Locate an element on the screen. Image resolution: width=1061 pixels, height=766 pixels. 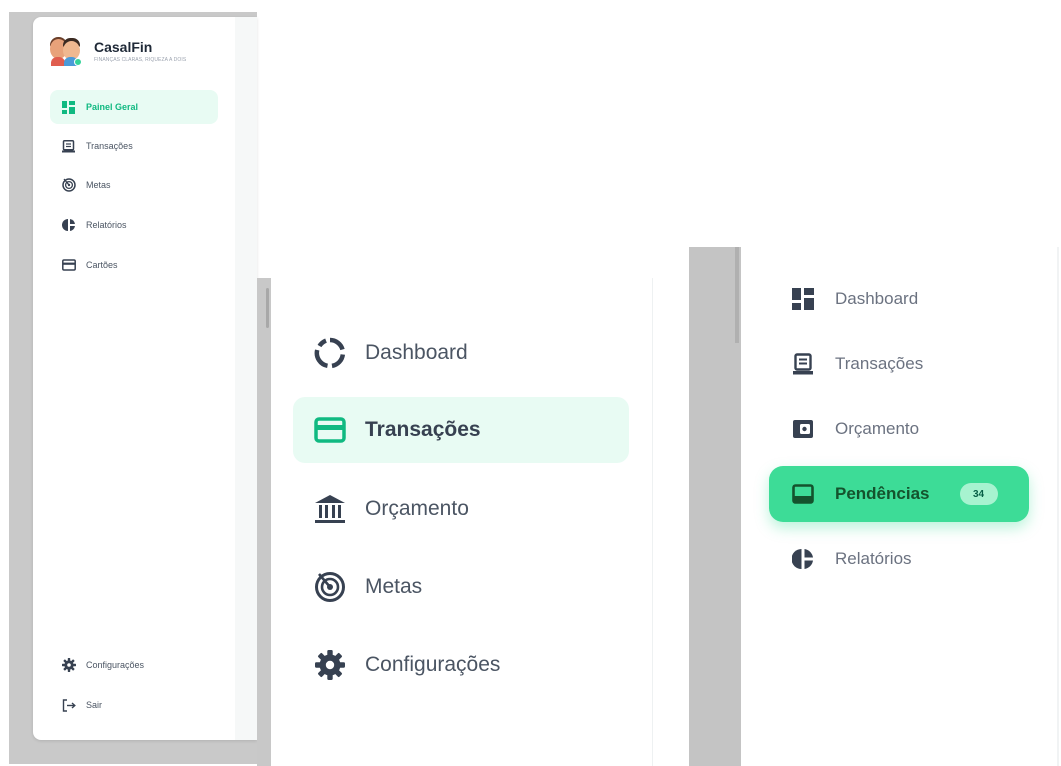
couple-avatar is located at coordinates (66, 51).